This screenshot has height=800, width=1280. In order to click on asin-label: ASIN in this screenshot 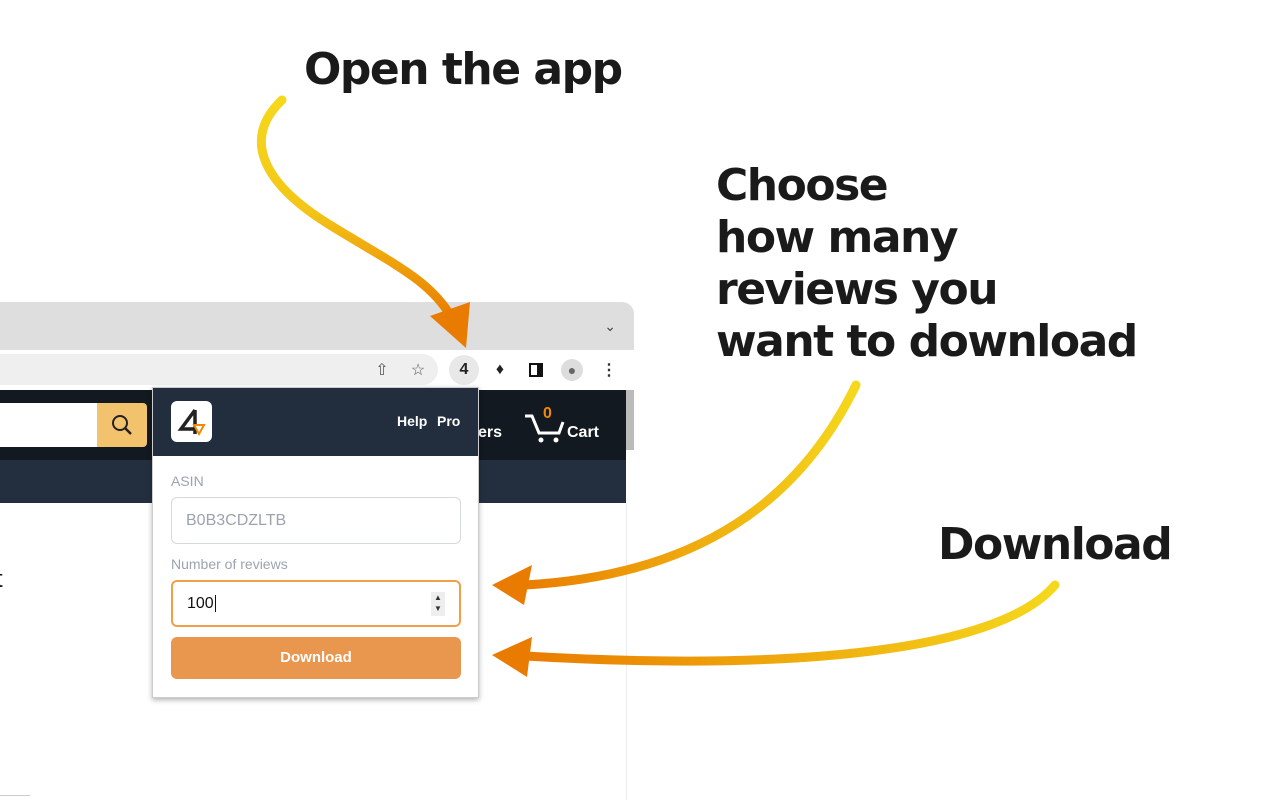, I will do `click(187, 481)`.